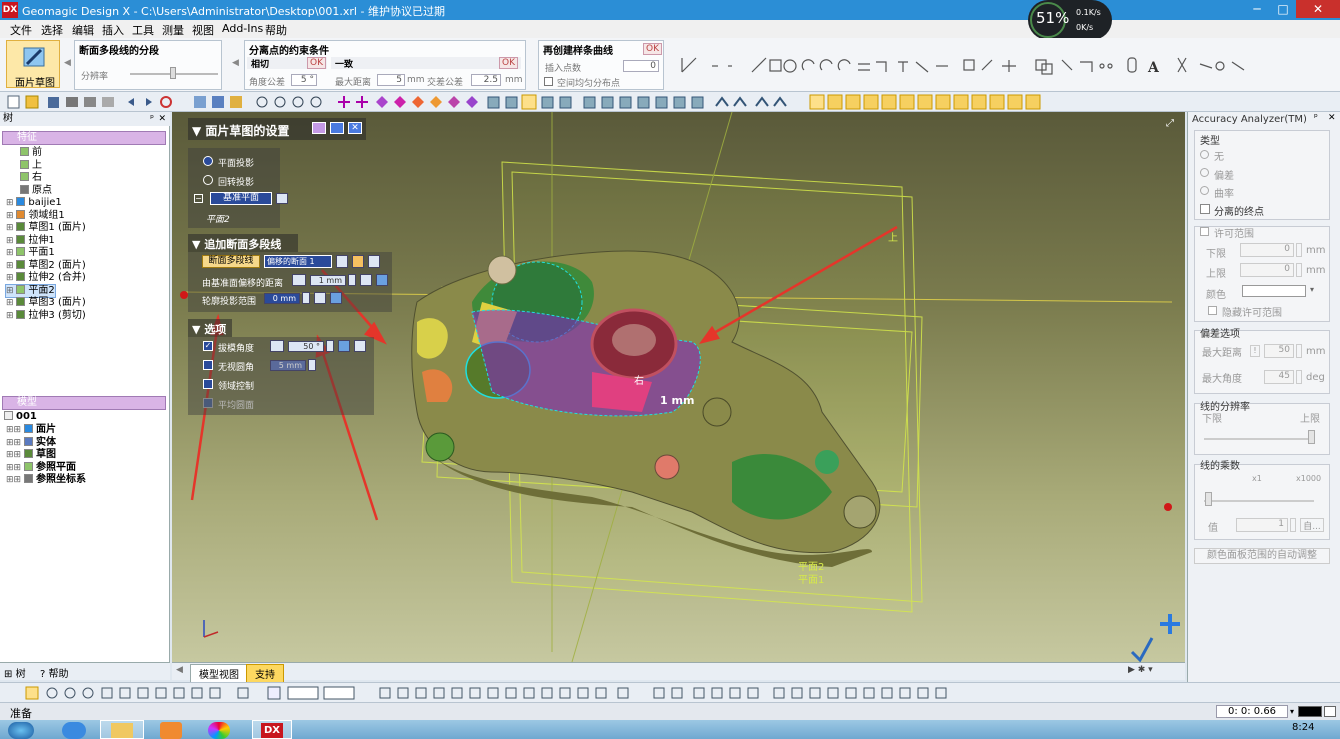 The image size is (1340, 739). What do you see at coordinates (1204, 154) in the screenshot?
I see `type-none-radio` at bounding box center [1204, 154].